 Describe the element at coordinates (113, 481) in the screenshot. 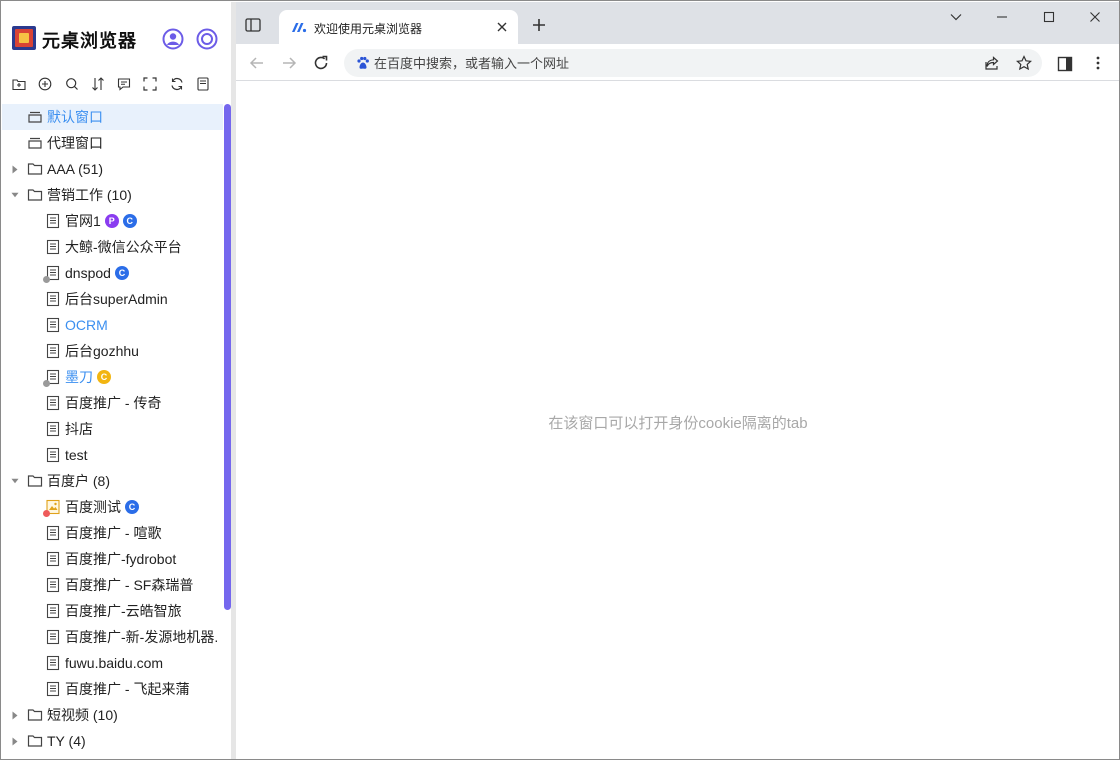

I see `tree-folder-baidu: 百度户 (8)` at that location.